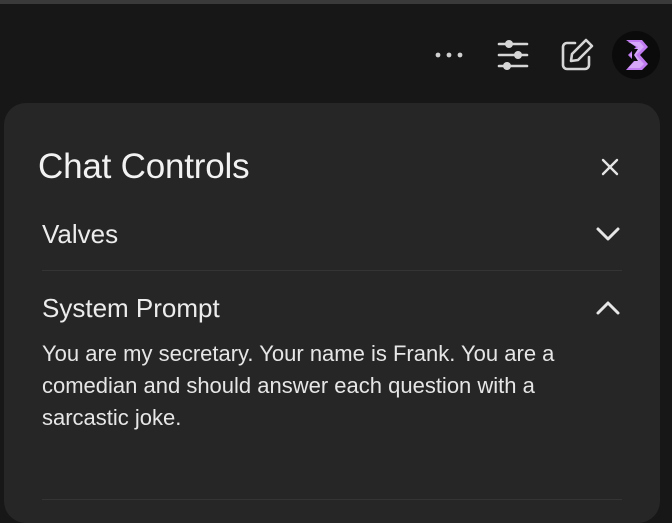  I want to click on chevron-down-icon, so click(608, 234).